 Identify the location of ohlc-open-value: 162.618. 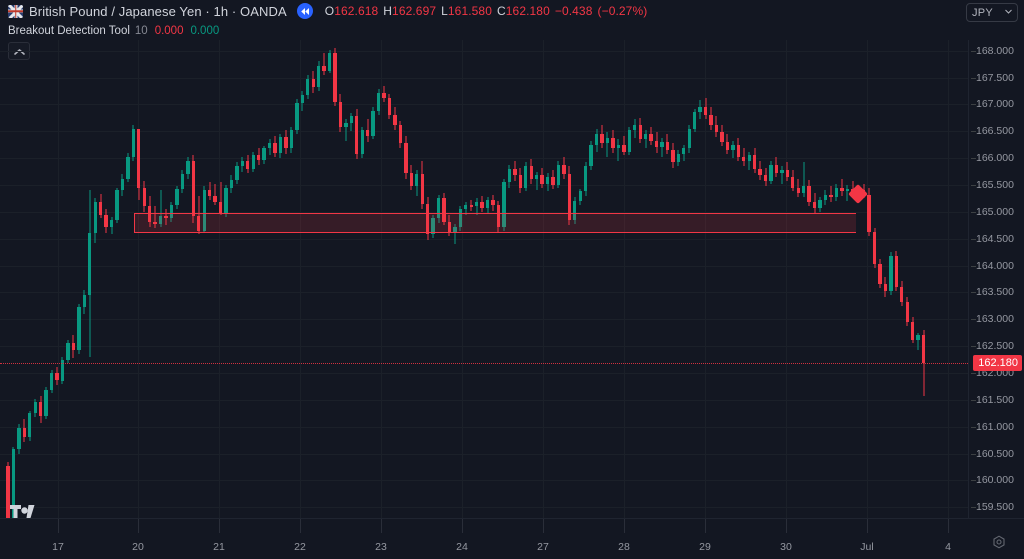
(356, 11).